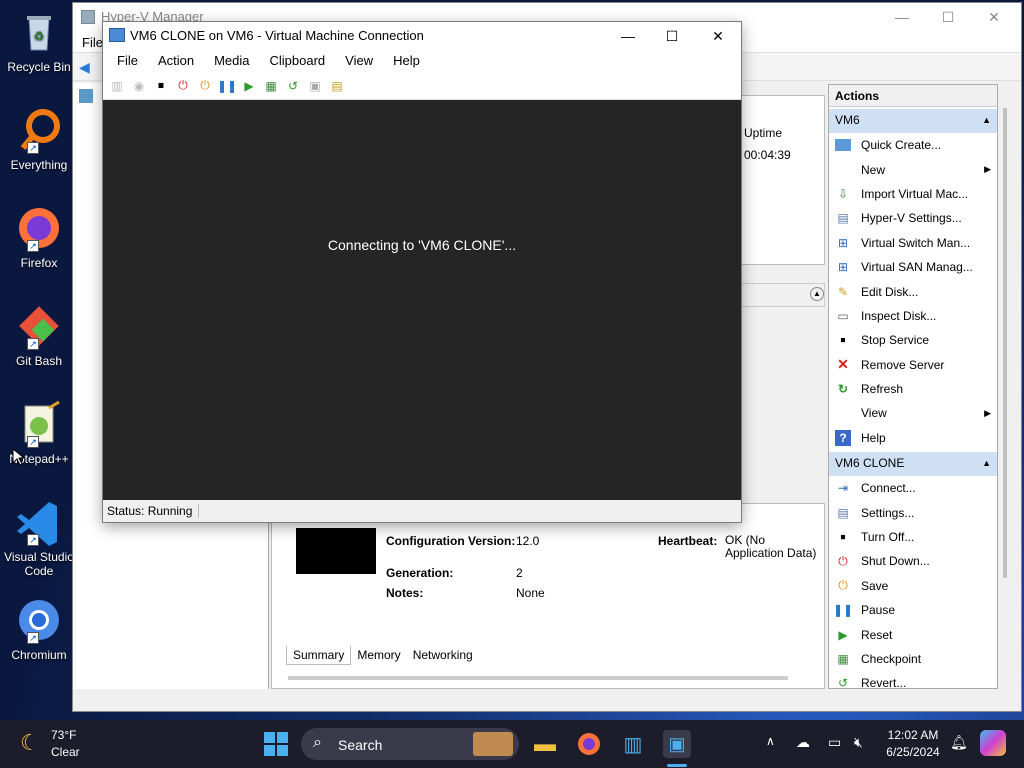 Image resolution: width=1024 pixels, height=768 pixels. I want to click on collapse-icon: ▲, so click(817, 294).